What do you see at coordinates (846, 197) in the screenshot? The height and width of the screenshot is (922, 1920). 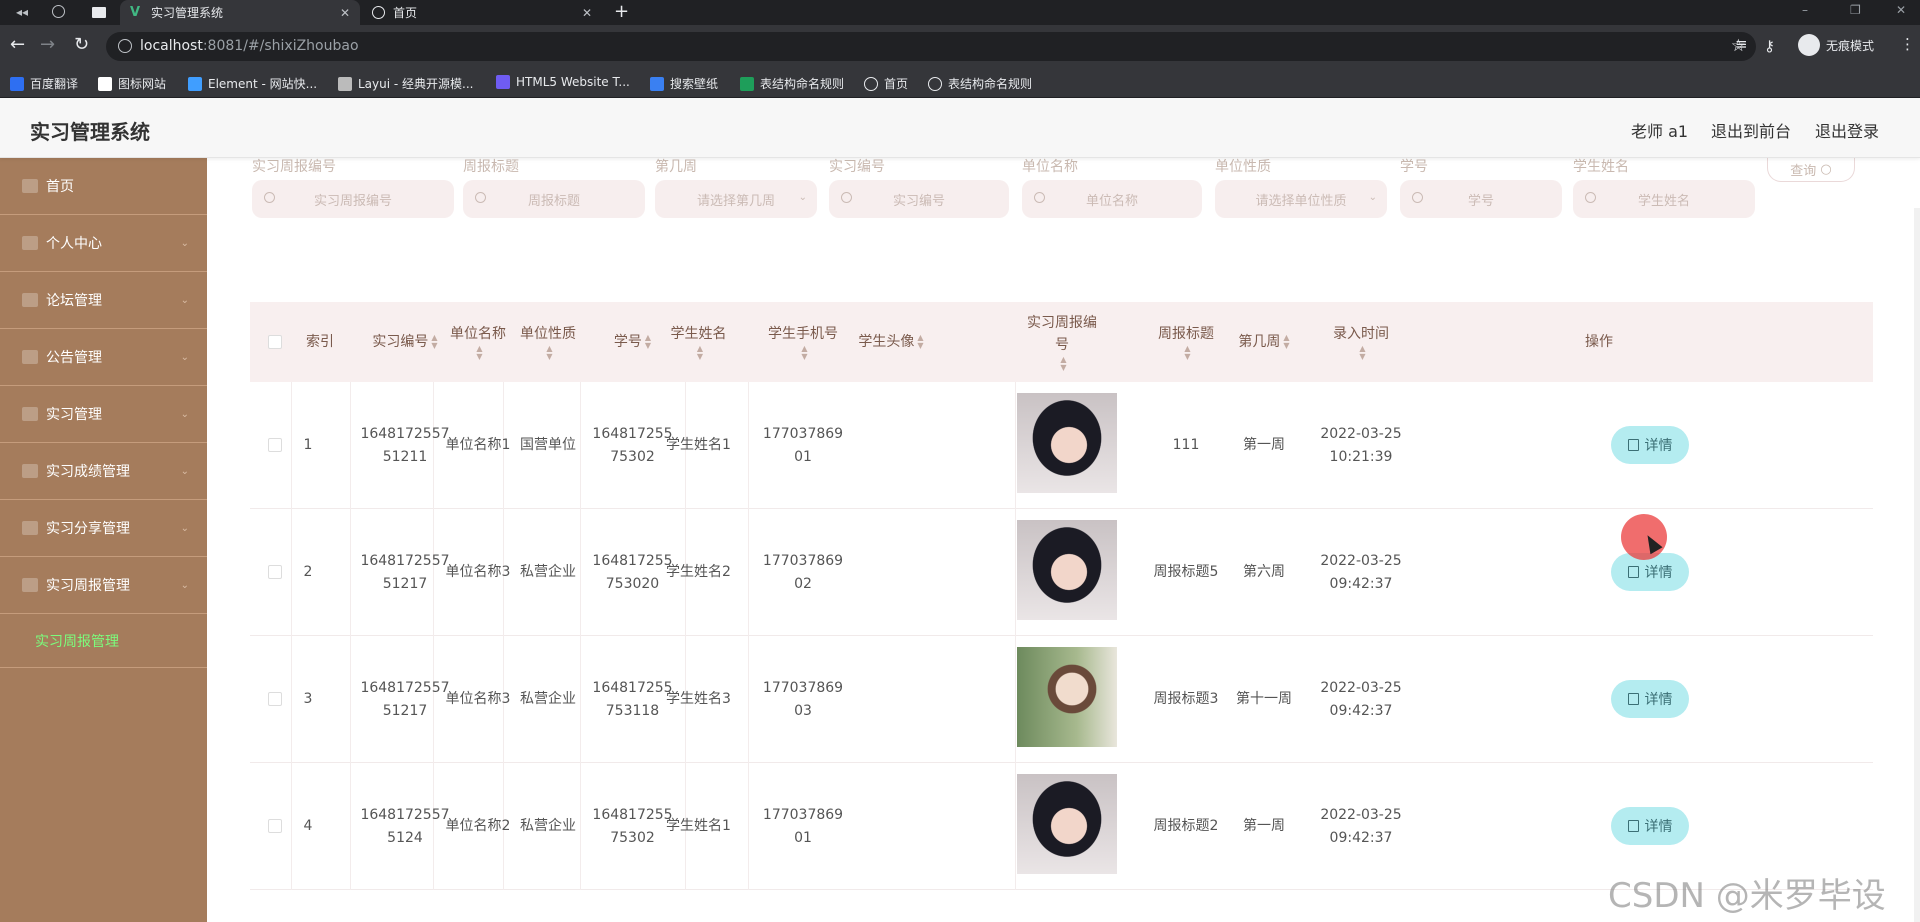 I see `search-icon` at bounding box center [846, 197].